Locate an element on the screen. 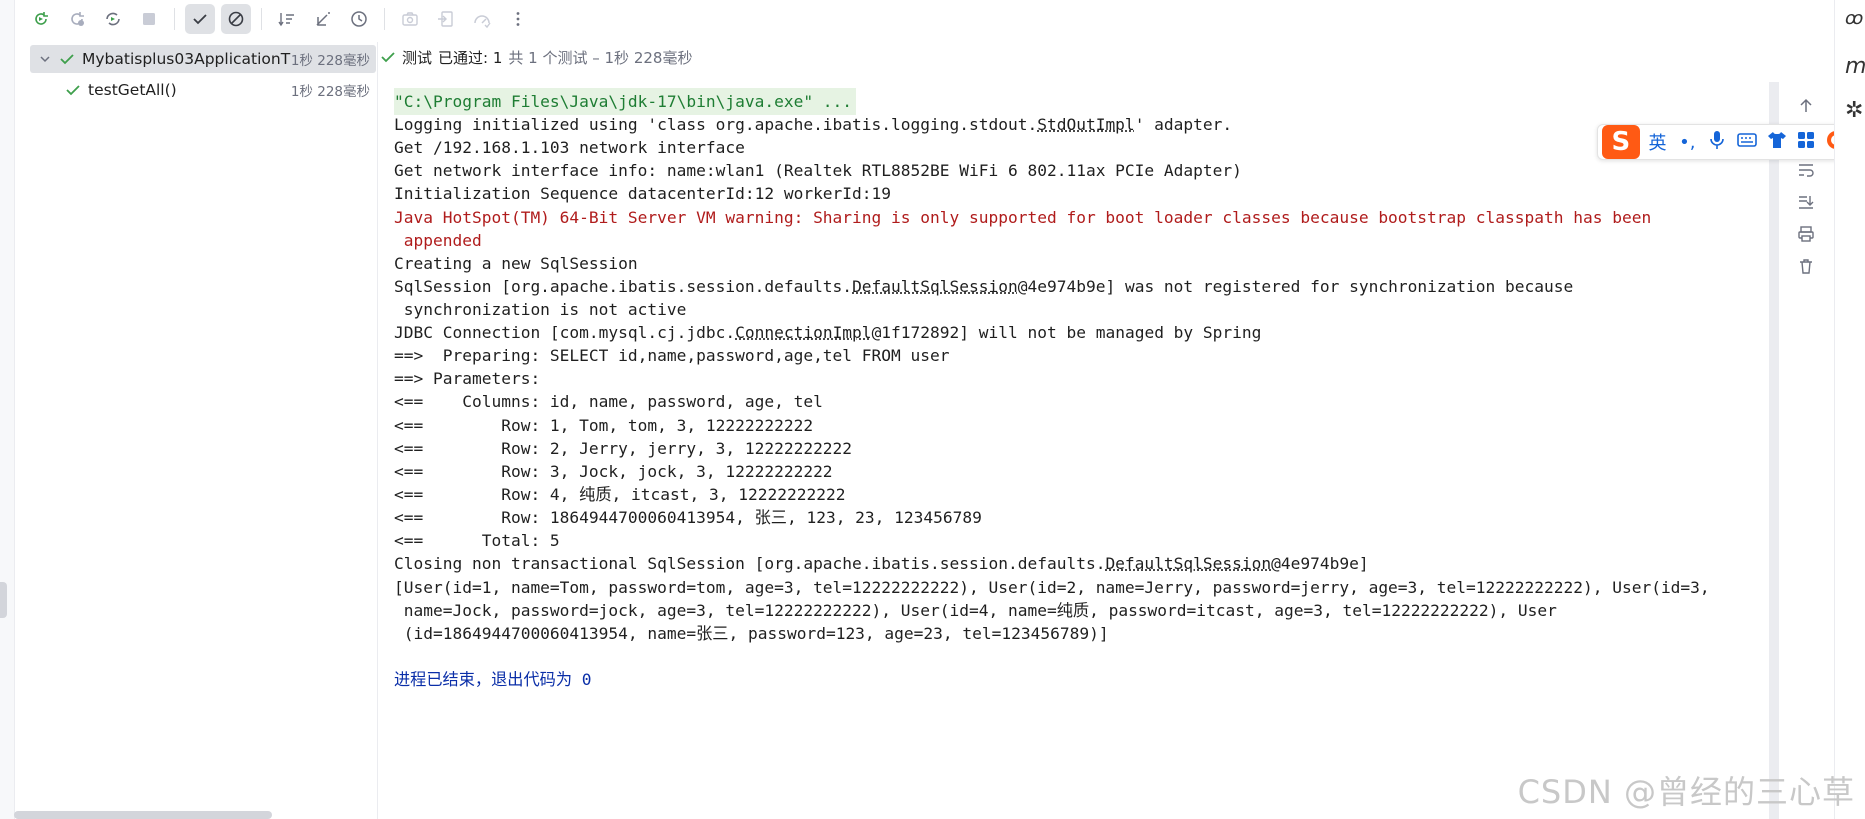  stop-icon is located at coordinates (149, 19).